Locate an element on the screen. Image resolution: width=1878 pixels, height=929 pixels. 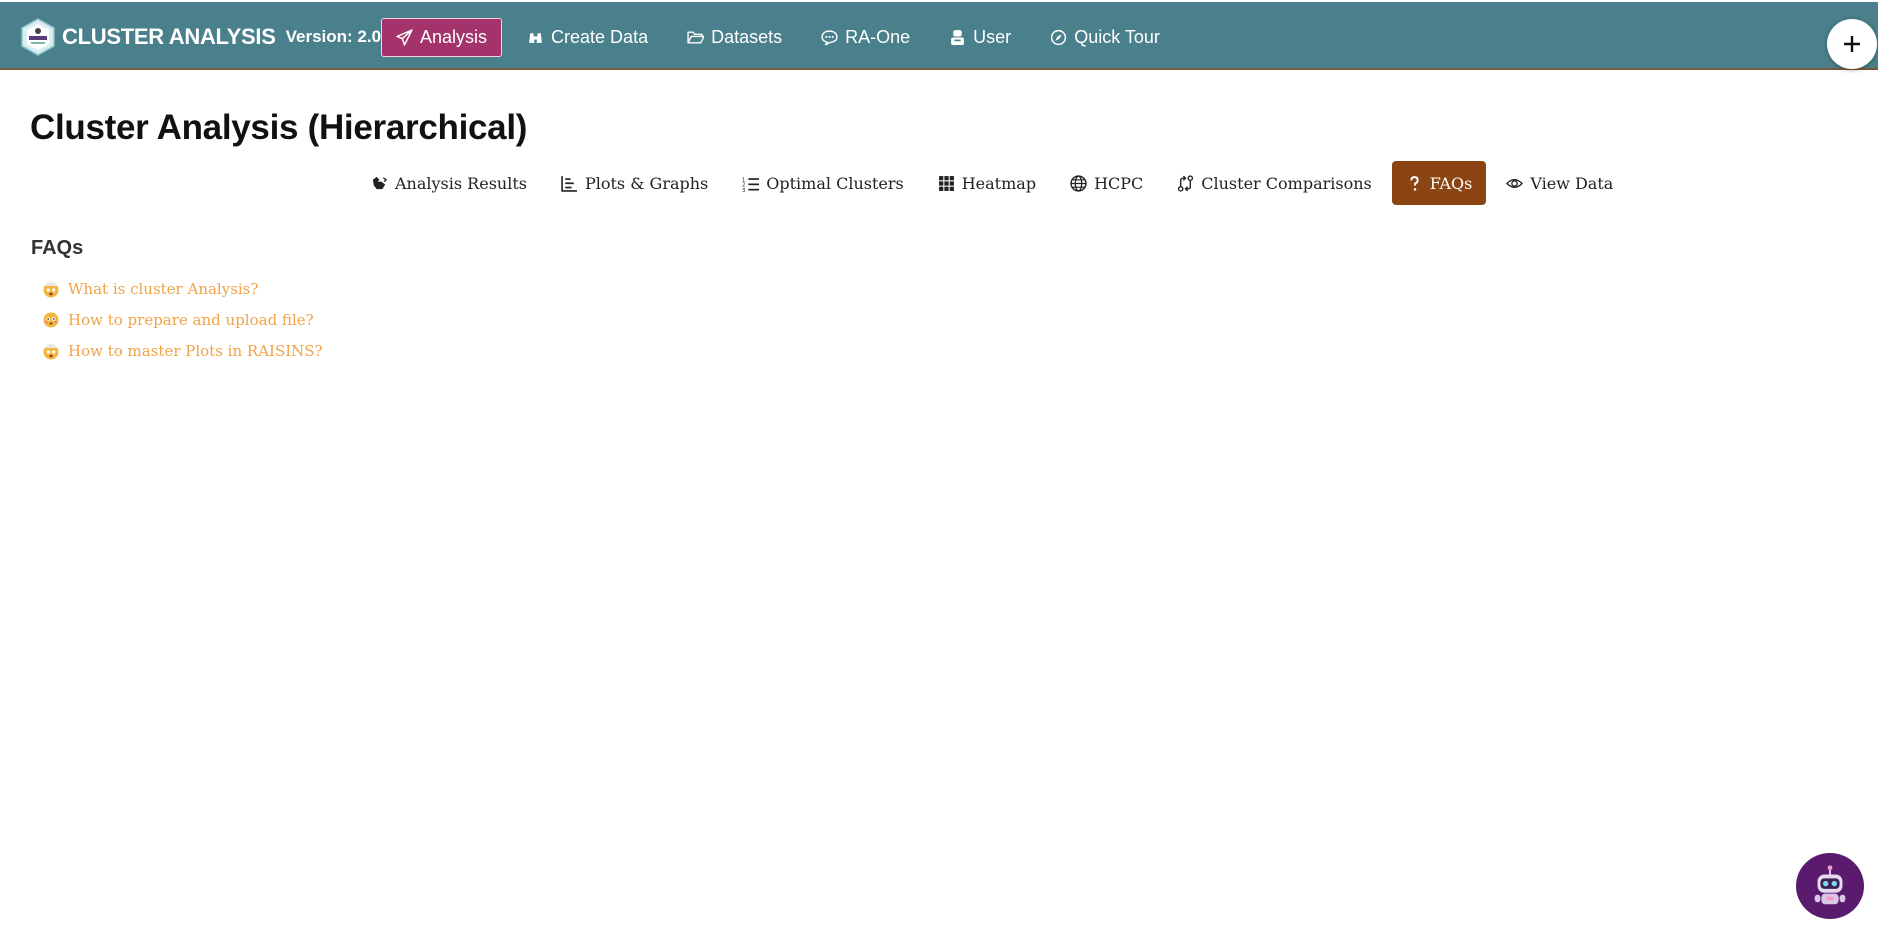
user-icon is located at coordinates (958, 37).